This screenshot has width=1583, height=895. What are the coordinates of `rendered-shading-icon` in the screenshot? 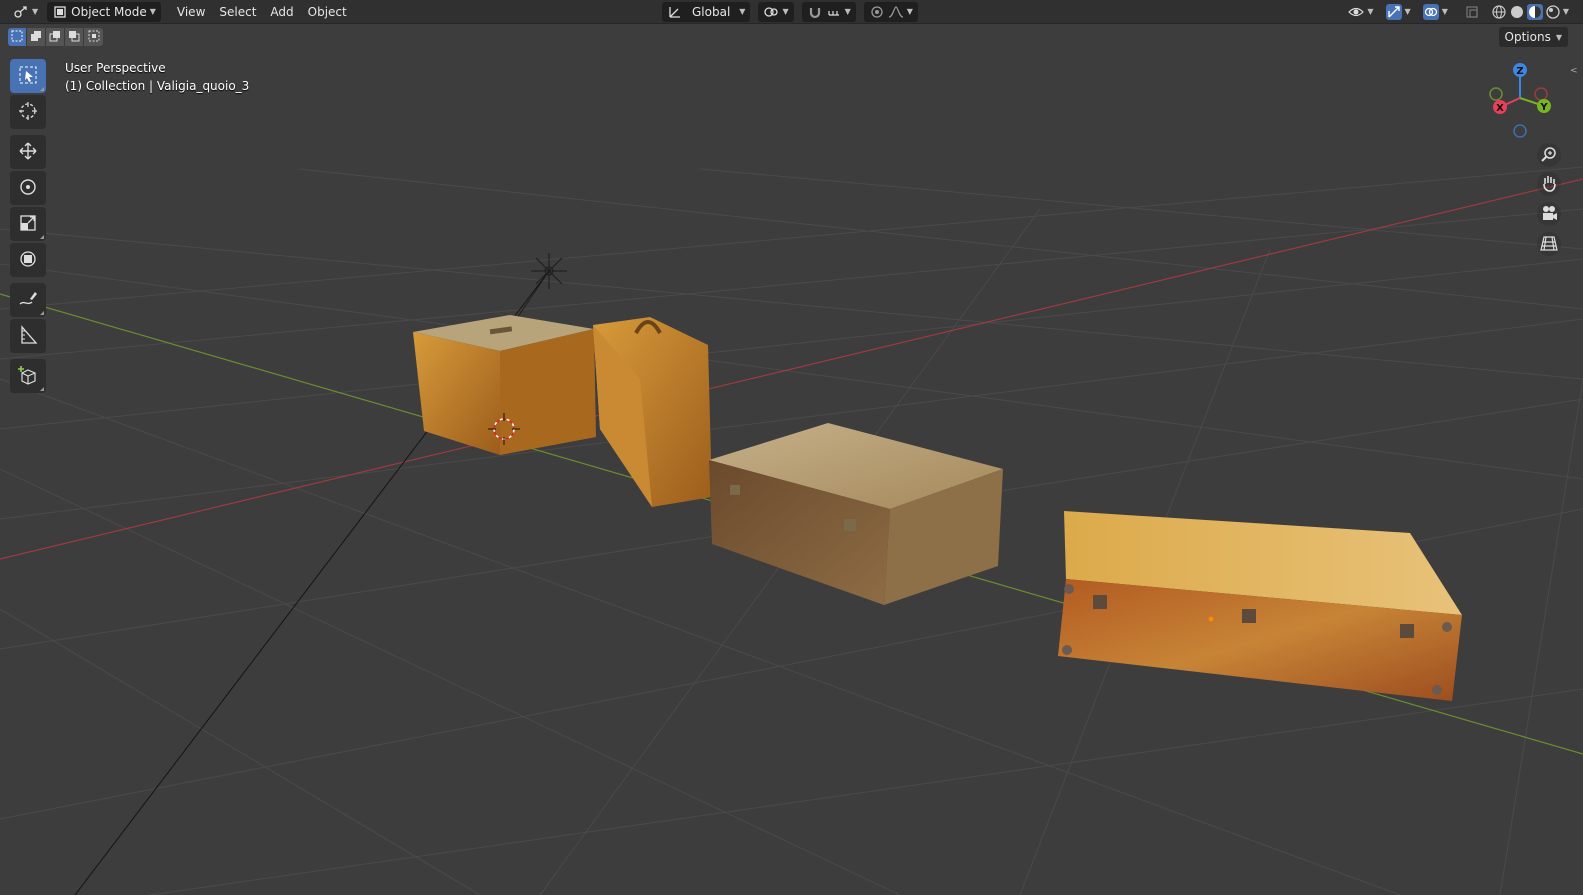 It's located at (1553, 12).